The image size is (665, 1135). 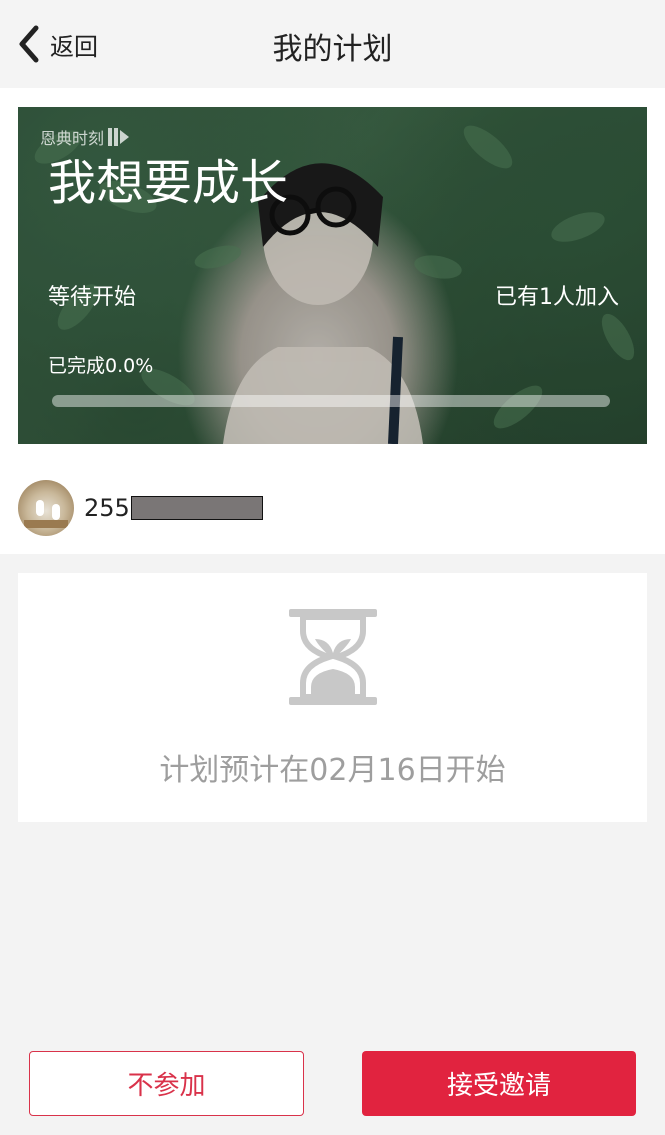 I want to click on username: 255, so click(x=173, y=508).